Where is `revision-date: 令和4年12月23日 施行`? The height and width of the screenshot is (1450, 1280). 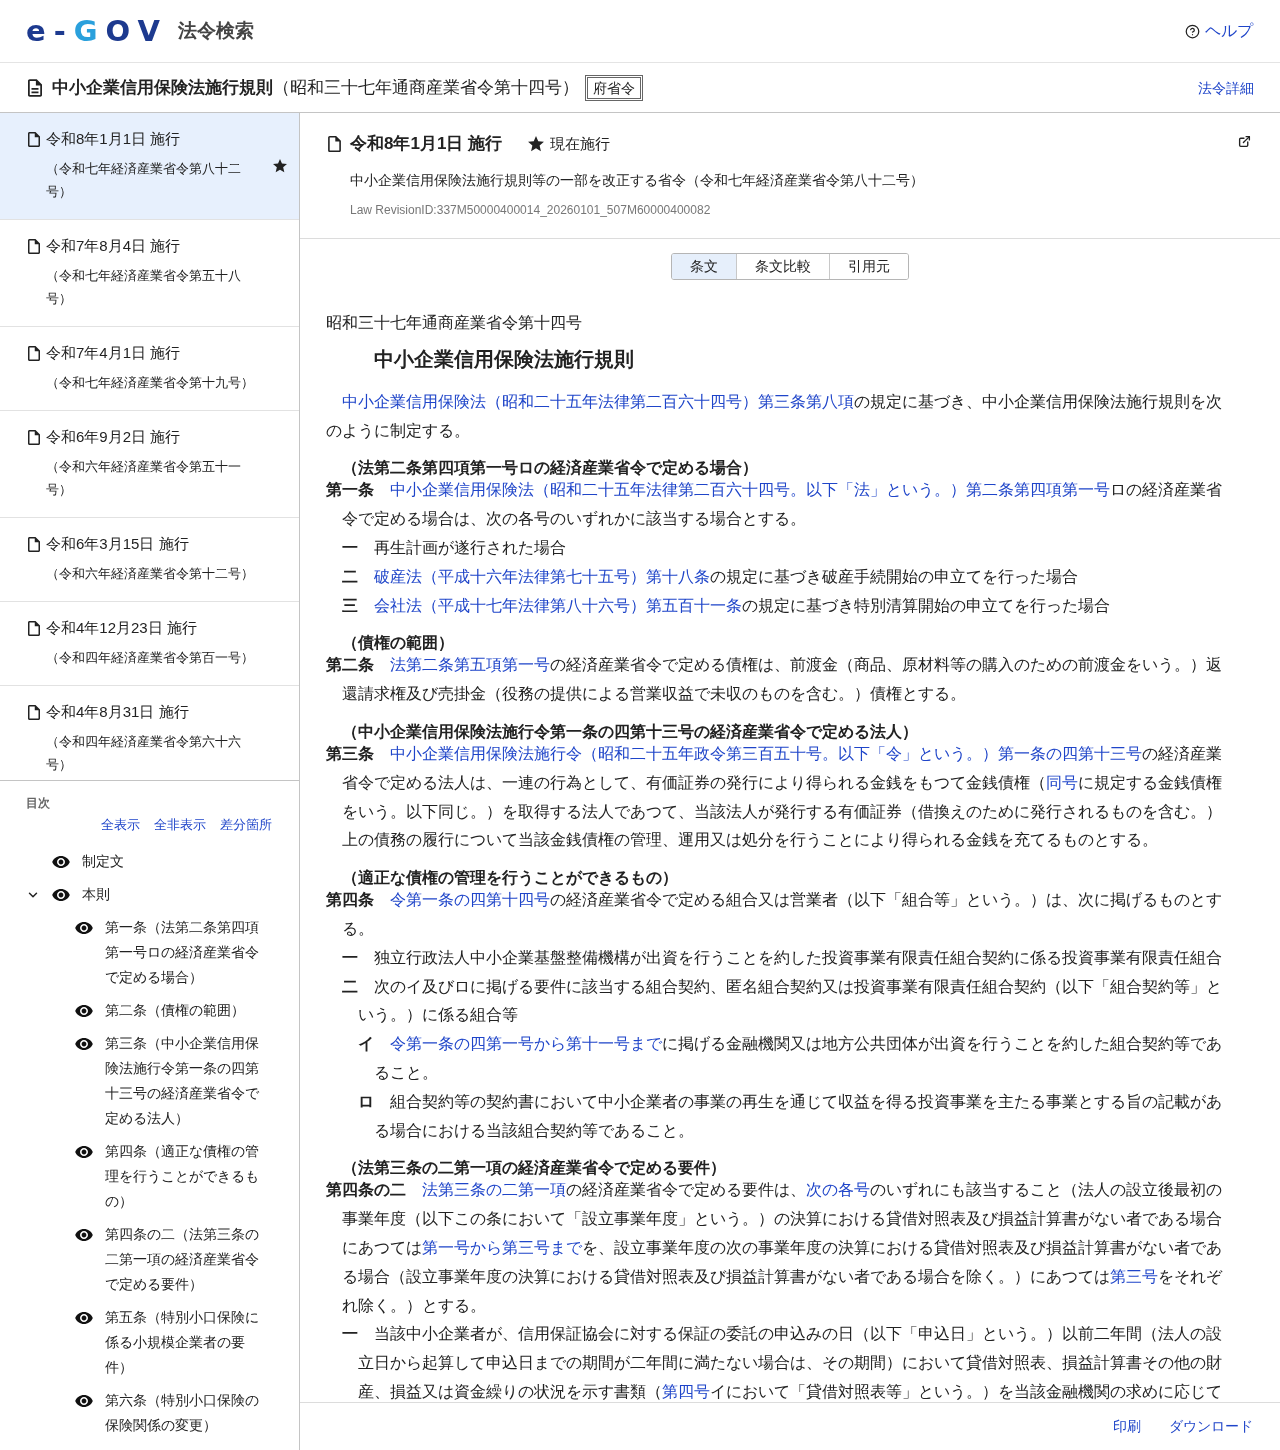 revision-date: 令和4年12月23日 施行 is located at coordinates (121, 628).